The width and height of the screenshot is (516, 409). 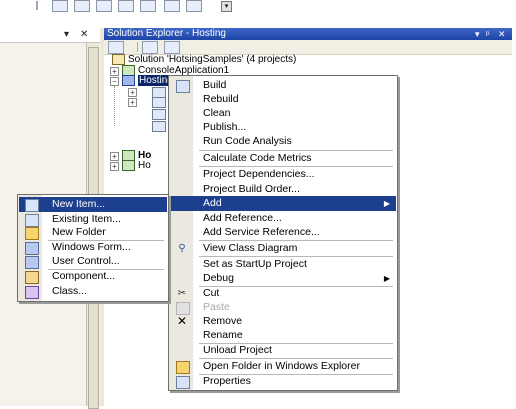 What do you see at coordinates (84, 34) in the screenshot?
I see `left-panel-close-button: ✕` at bounding box center [84, 34].